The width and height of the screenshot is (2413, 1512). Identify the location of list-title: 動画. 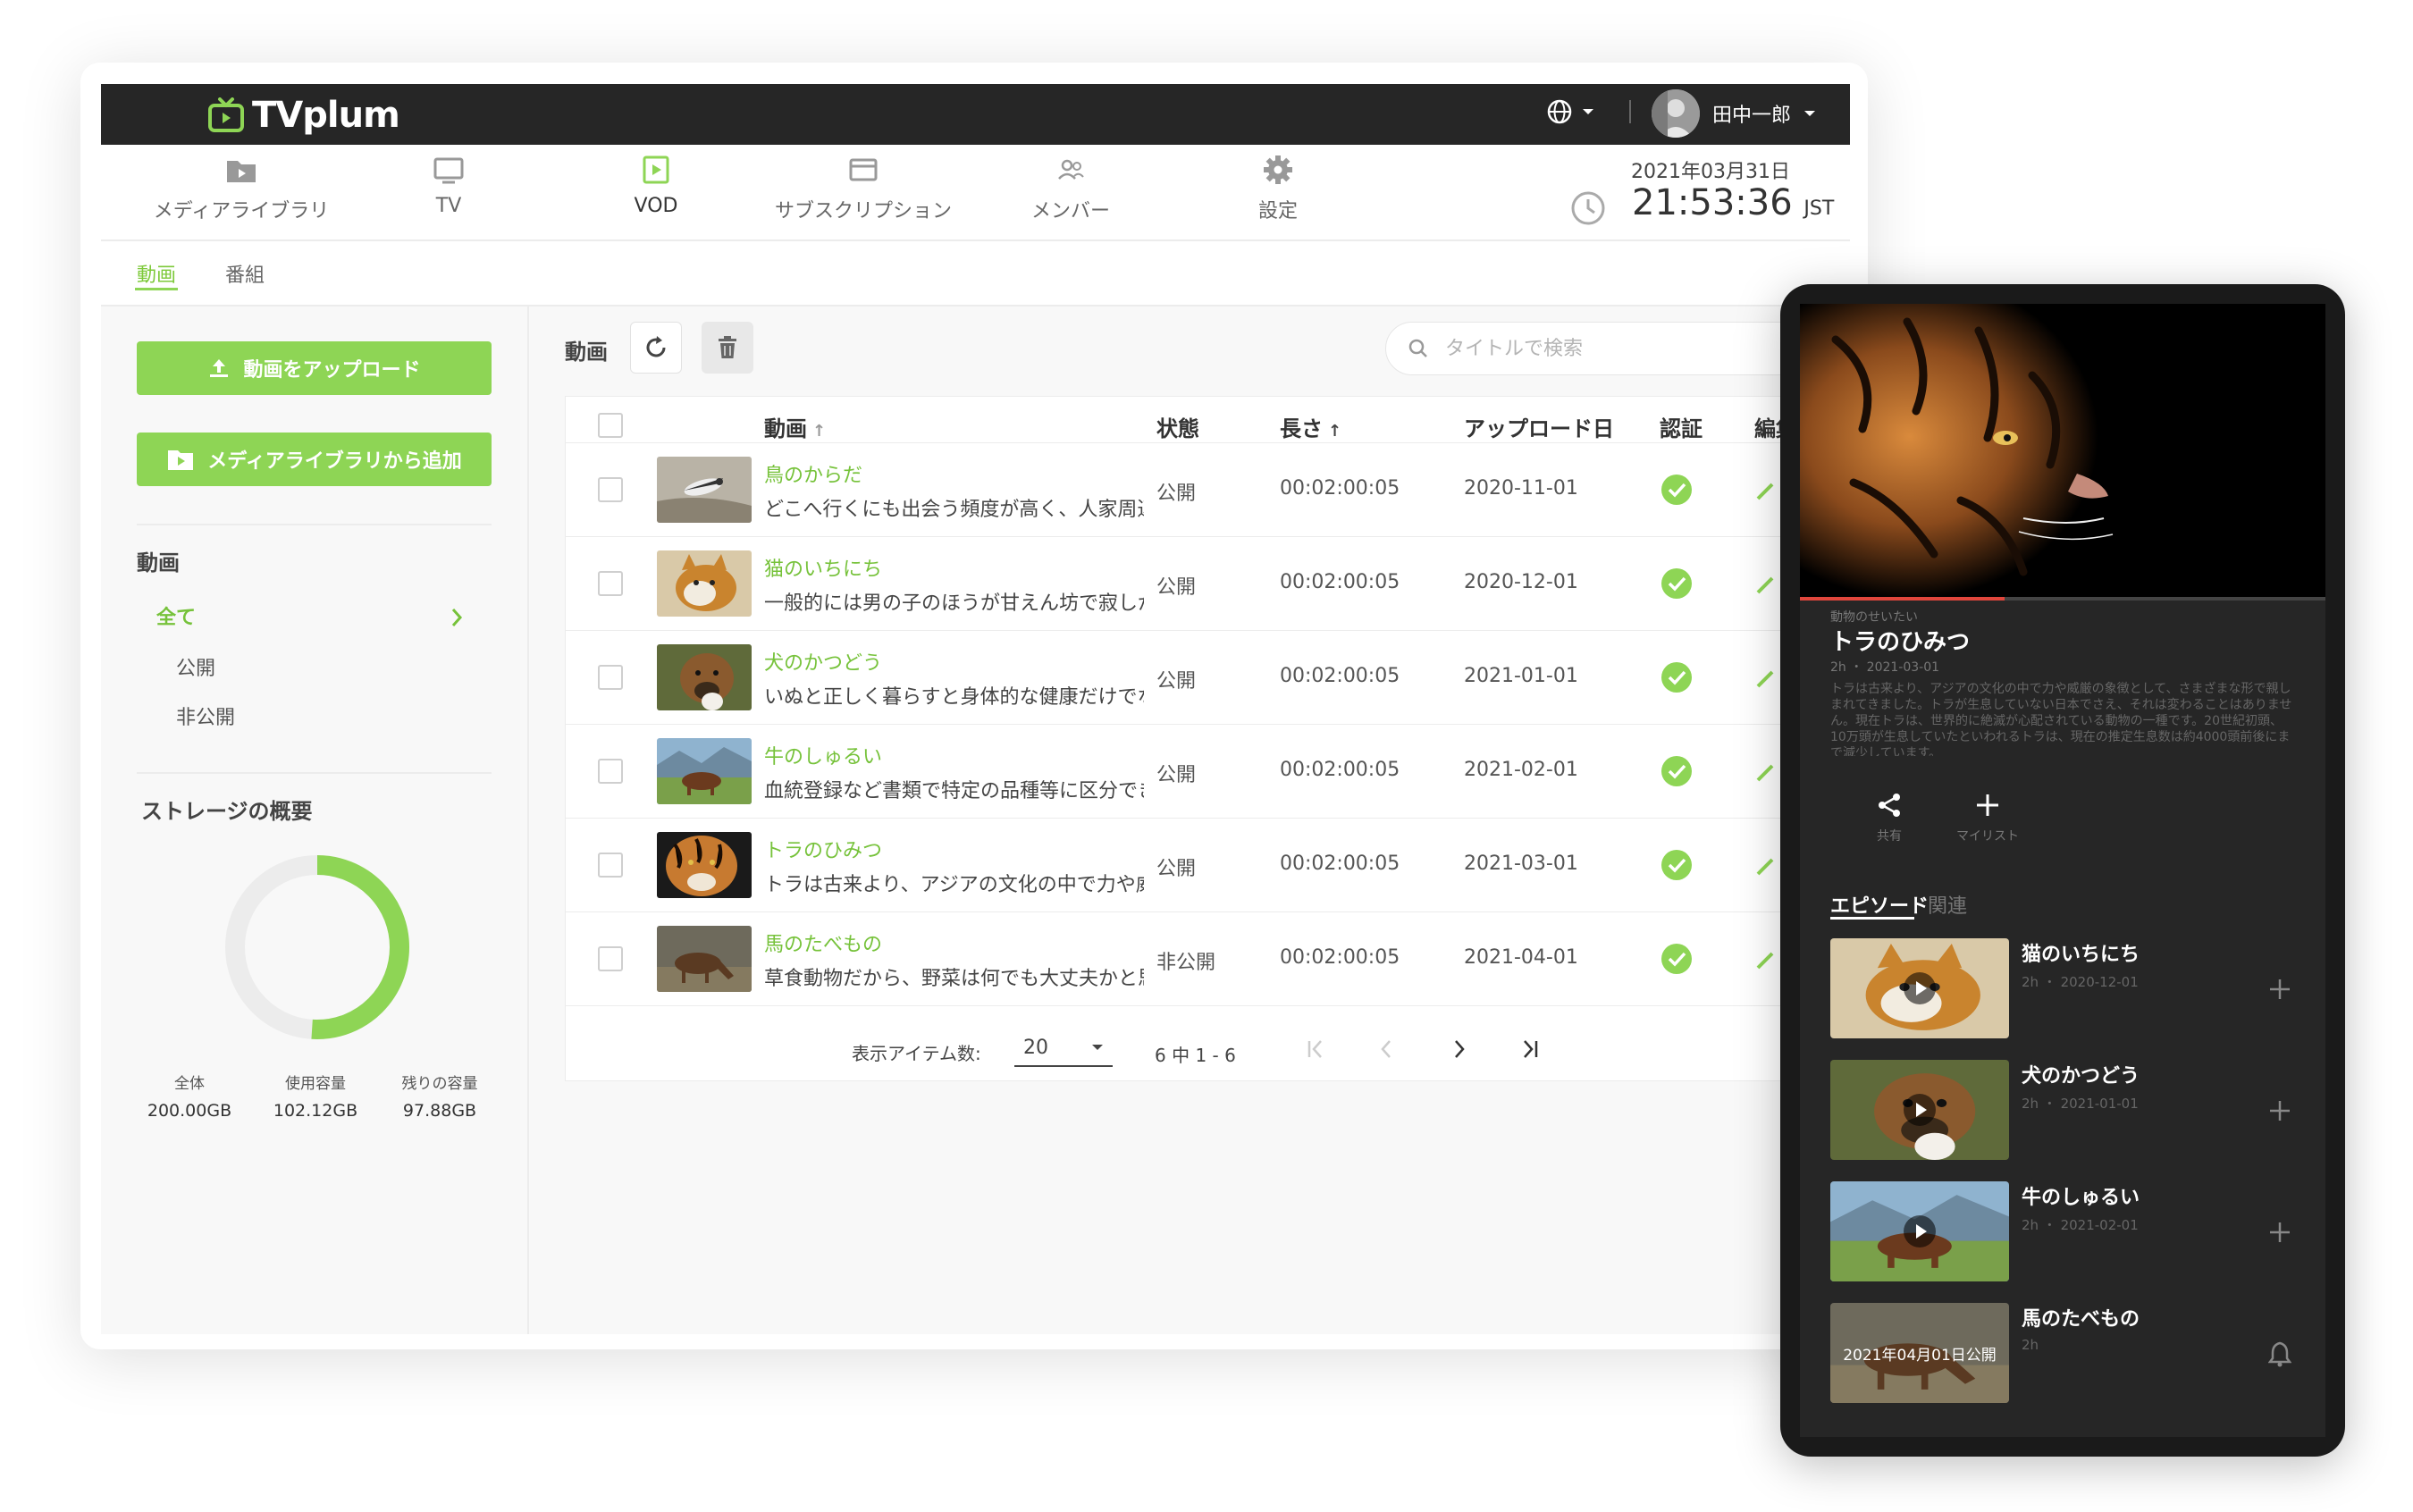
(586, 352).